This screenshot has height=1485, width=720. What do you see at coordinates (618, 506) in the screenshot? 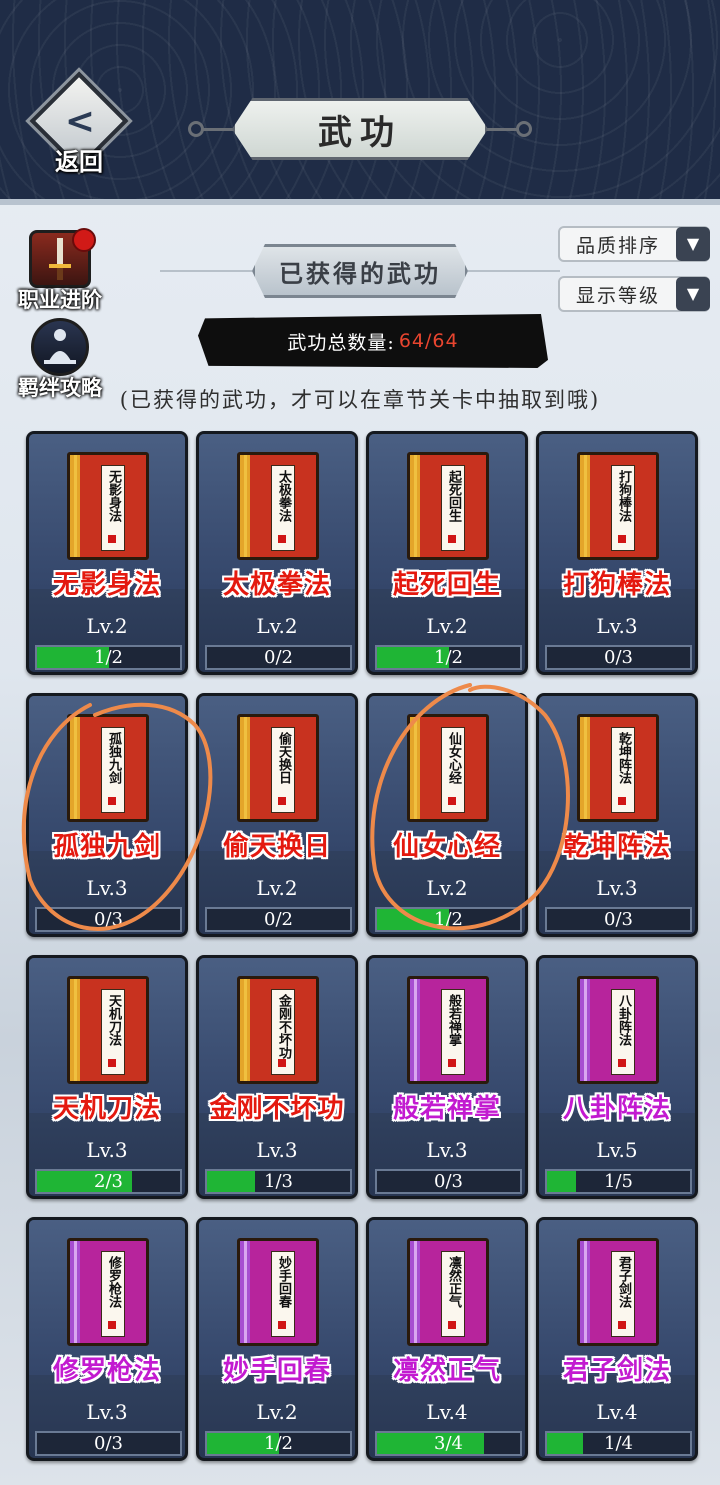
I see `scroll-book-icon: 打狗棒法` at bounding box center [618, 506].